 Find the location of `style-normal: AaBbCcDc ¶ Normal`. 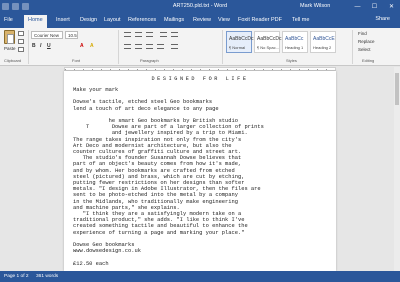

style-normal: AaBbCcDc ¶ Normal is located at coordinates (240, 42).